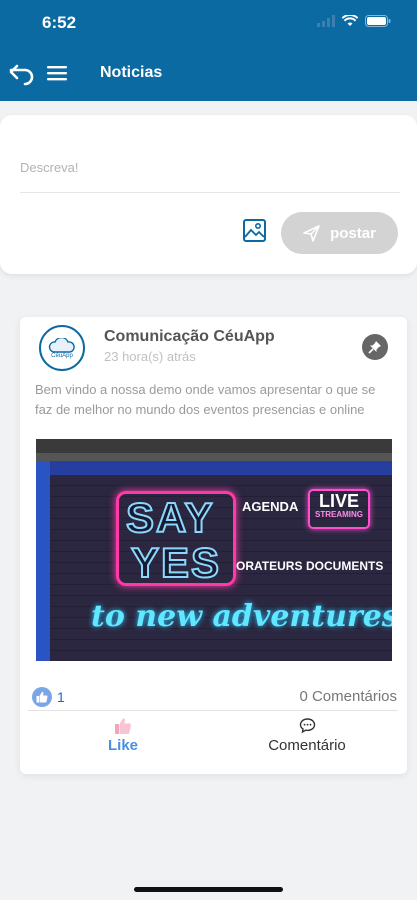 Image resolution: width=417 pixels, height=900 pixels. I want to click on comment-icon, so click(307, 726).